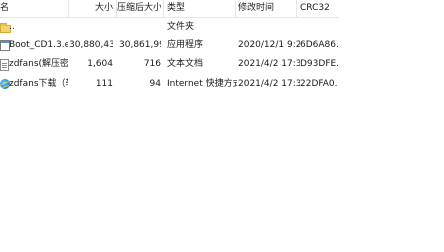  I want to click on type-cell: 应用程序, so click(185, 45).